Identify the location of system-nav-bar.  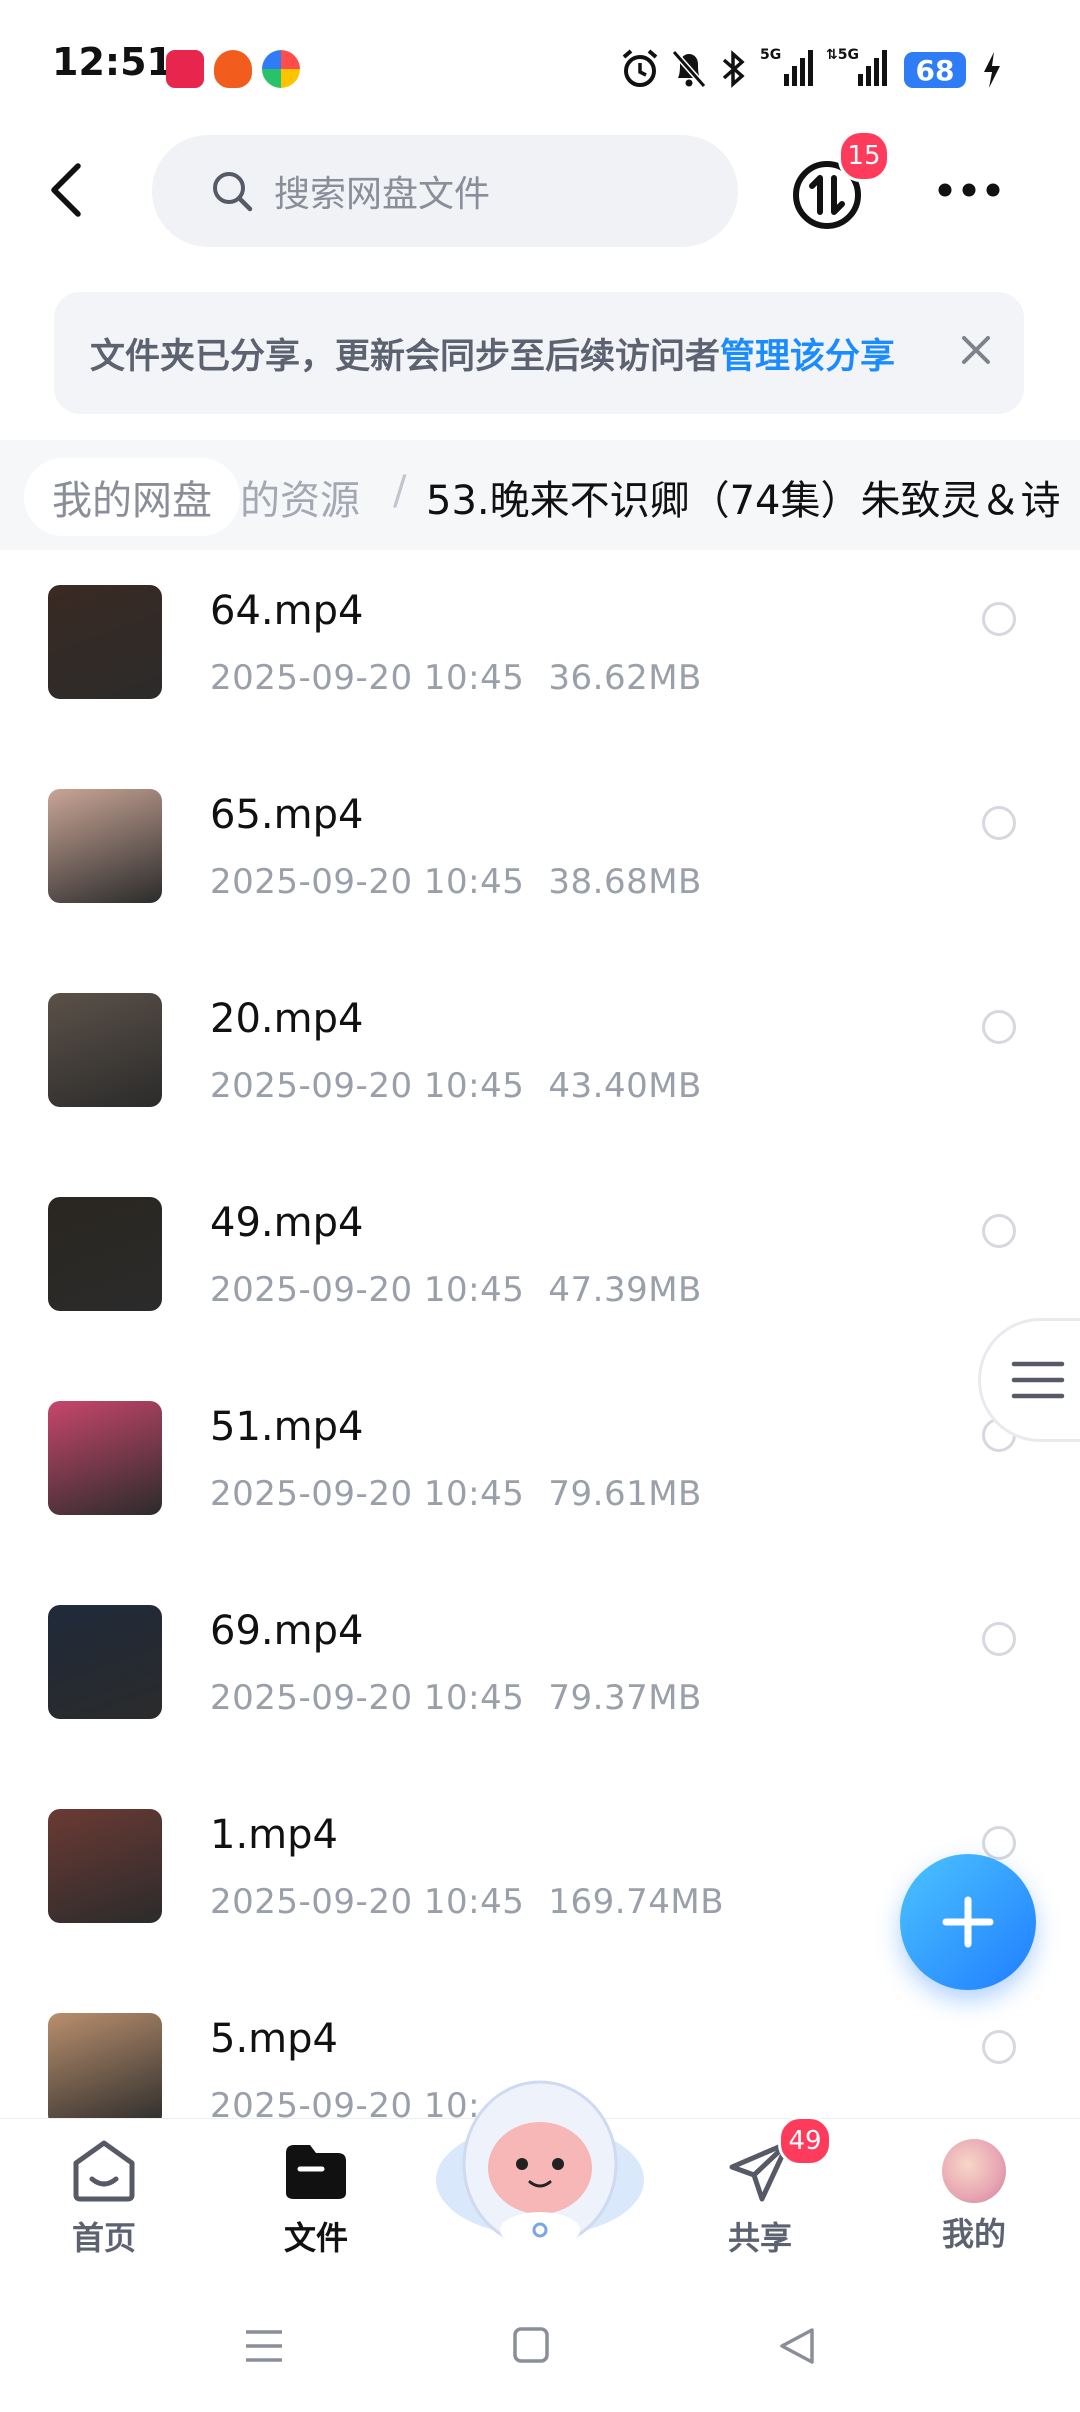
(540, 2350).